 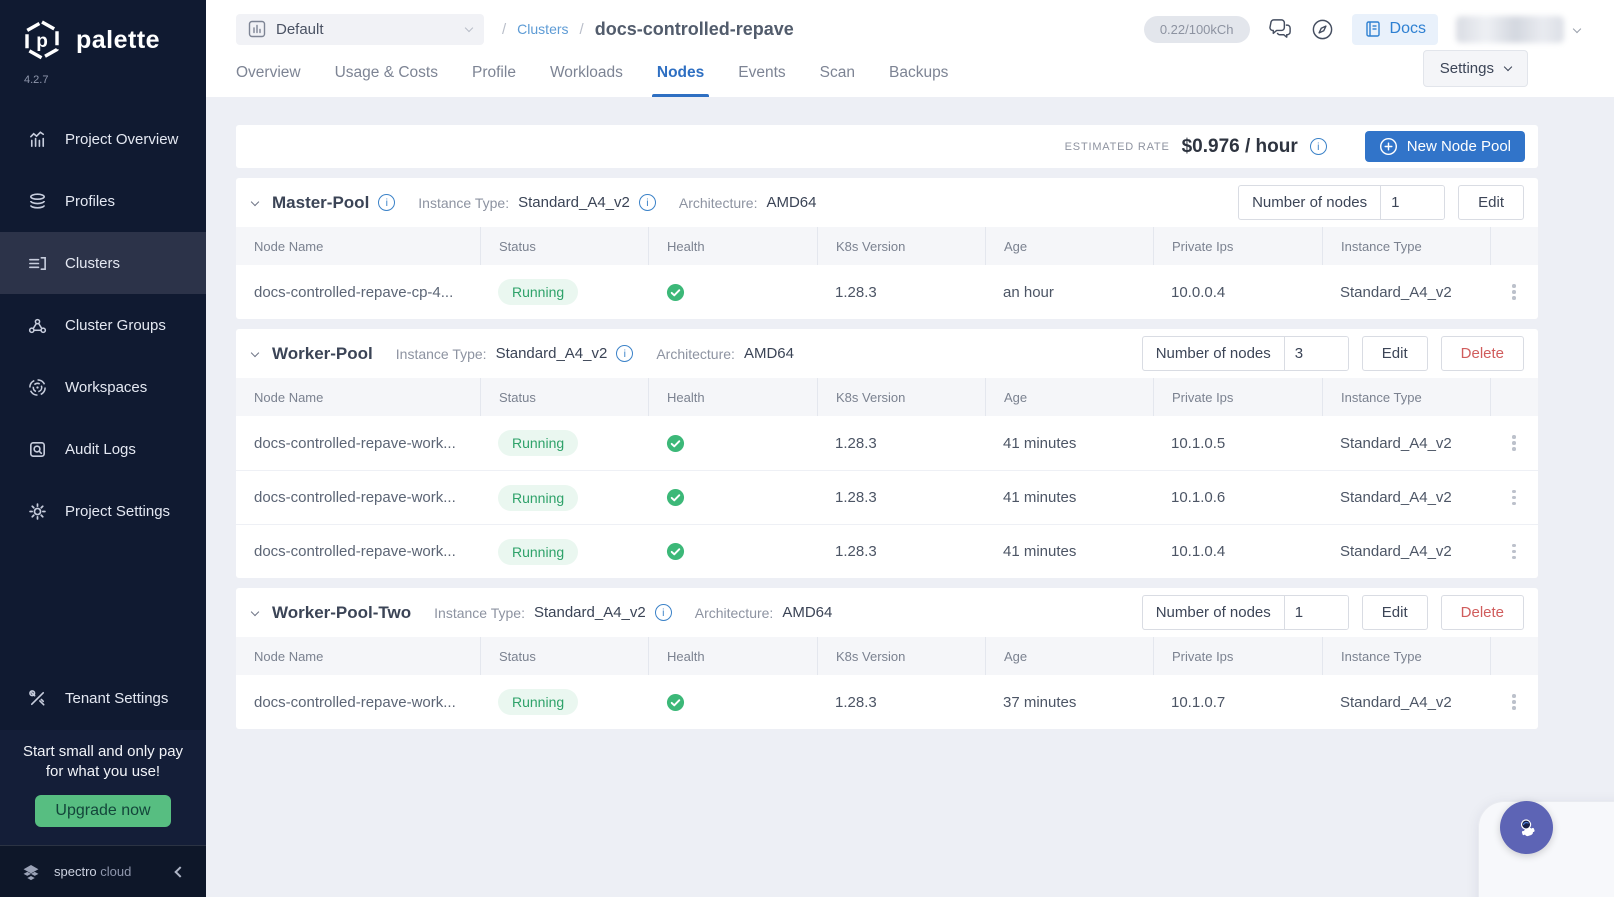 I want to click on cluster-settings-button: Settings, so click(x=1475, y=68).